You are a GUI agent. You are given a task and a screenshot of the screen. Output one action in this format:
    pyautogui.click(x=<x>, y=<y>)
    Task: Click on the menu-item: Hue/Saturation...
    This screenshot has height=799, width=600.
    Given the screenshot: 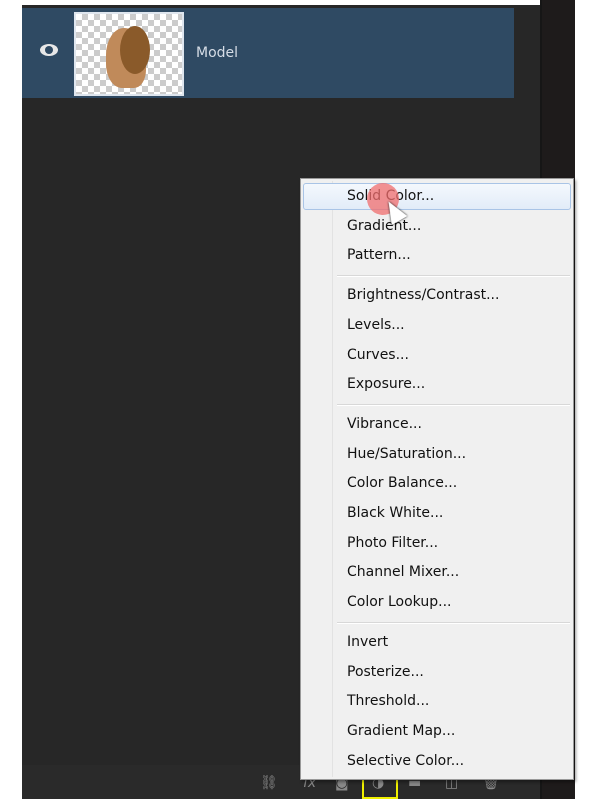 What is the action you would take?
    pyautogui.click(x=437, y=454)
    